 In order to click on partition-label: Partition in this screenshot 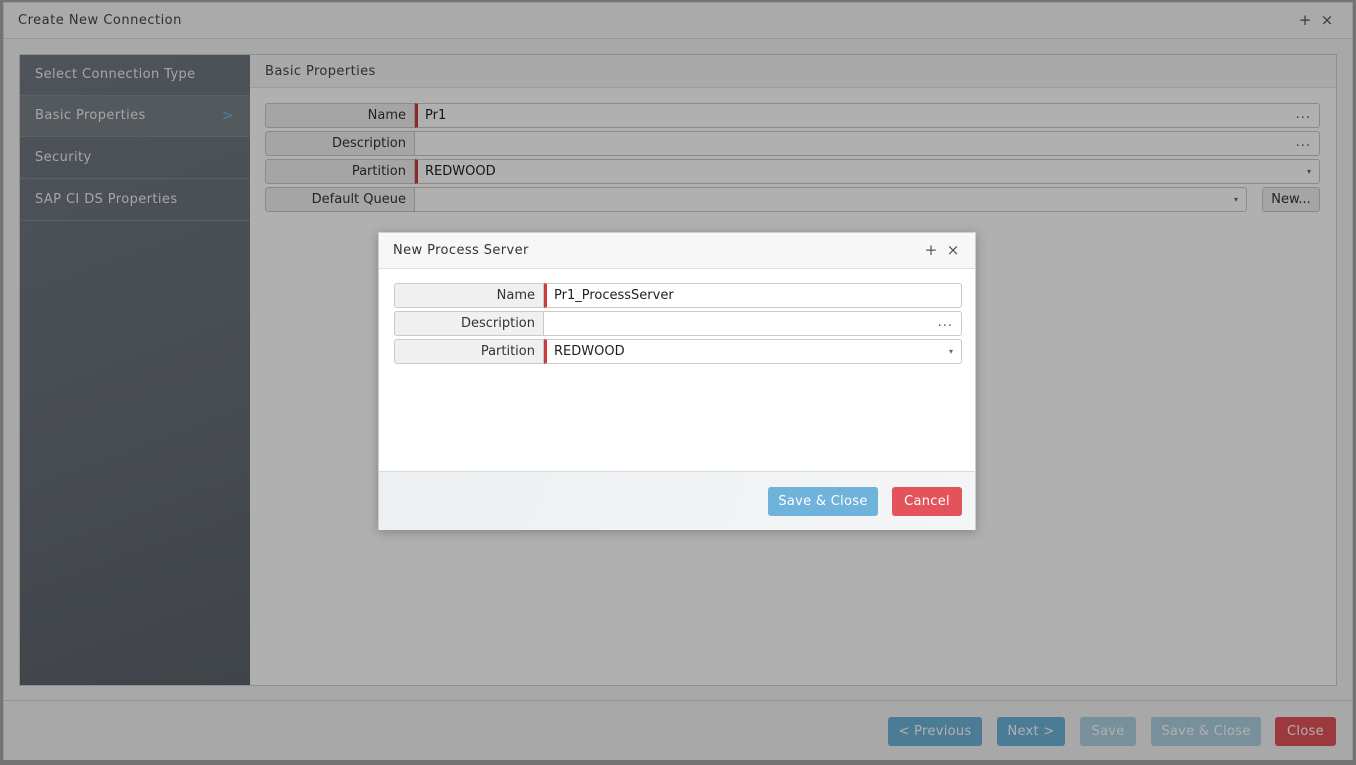, I will do `click(469, 351)`.